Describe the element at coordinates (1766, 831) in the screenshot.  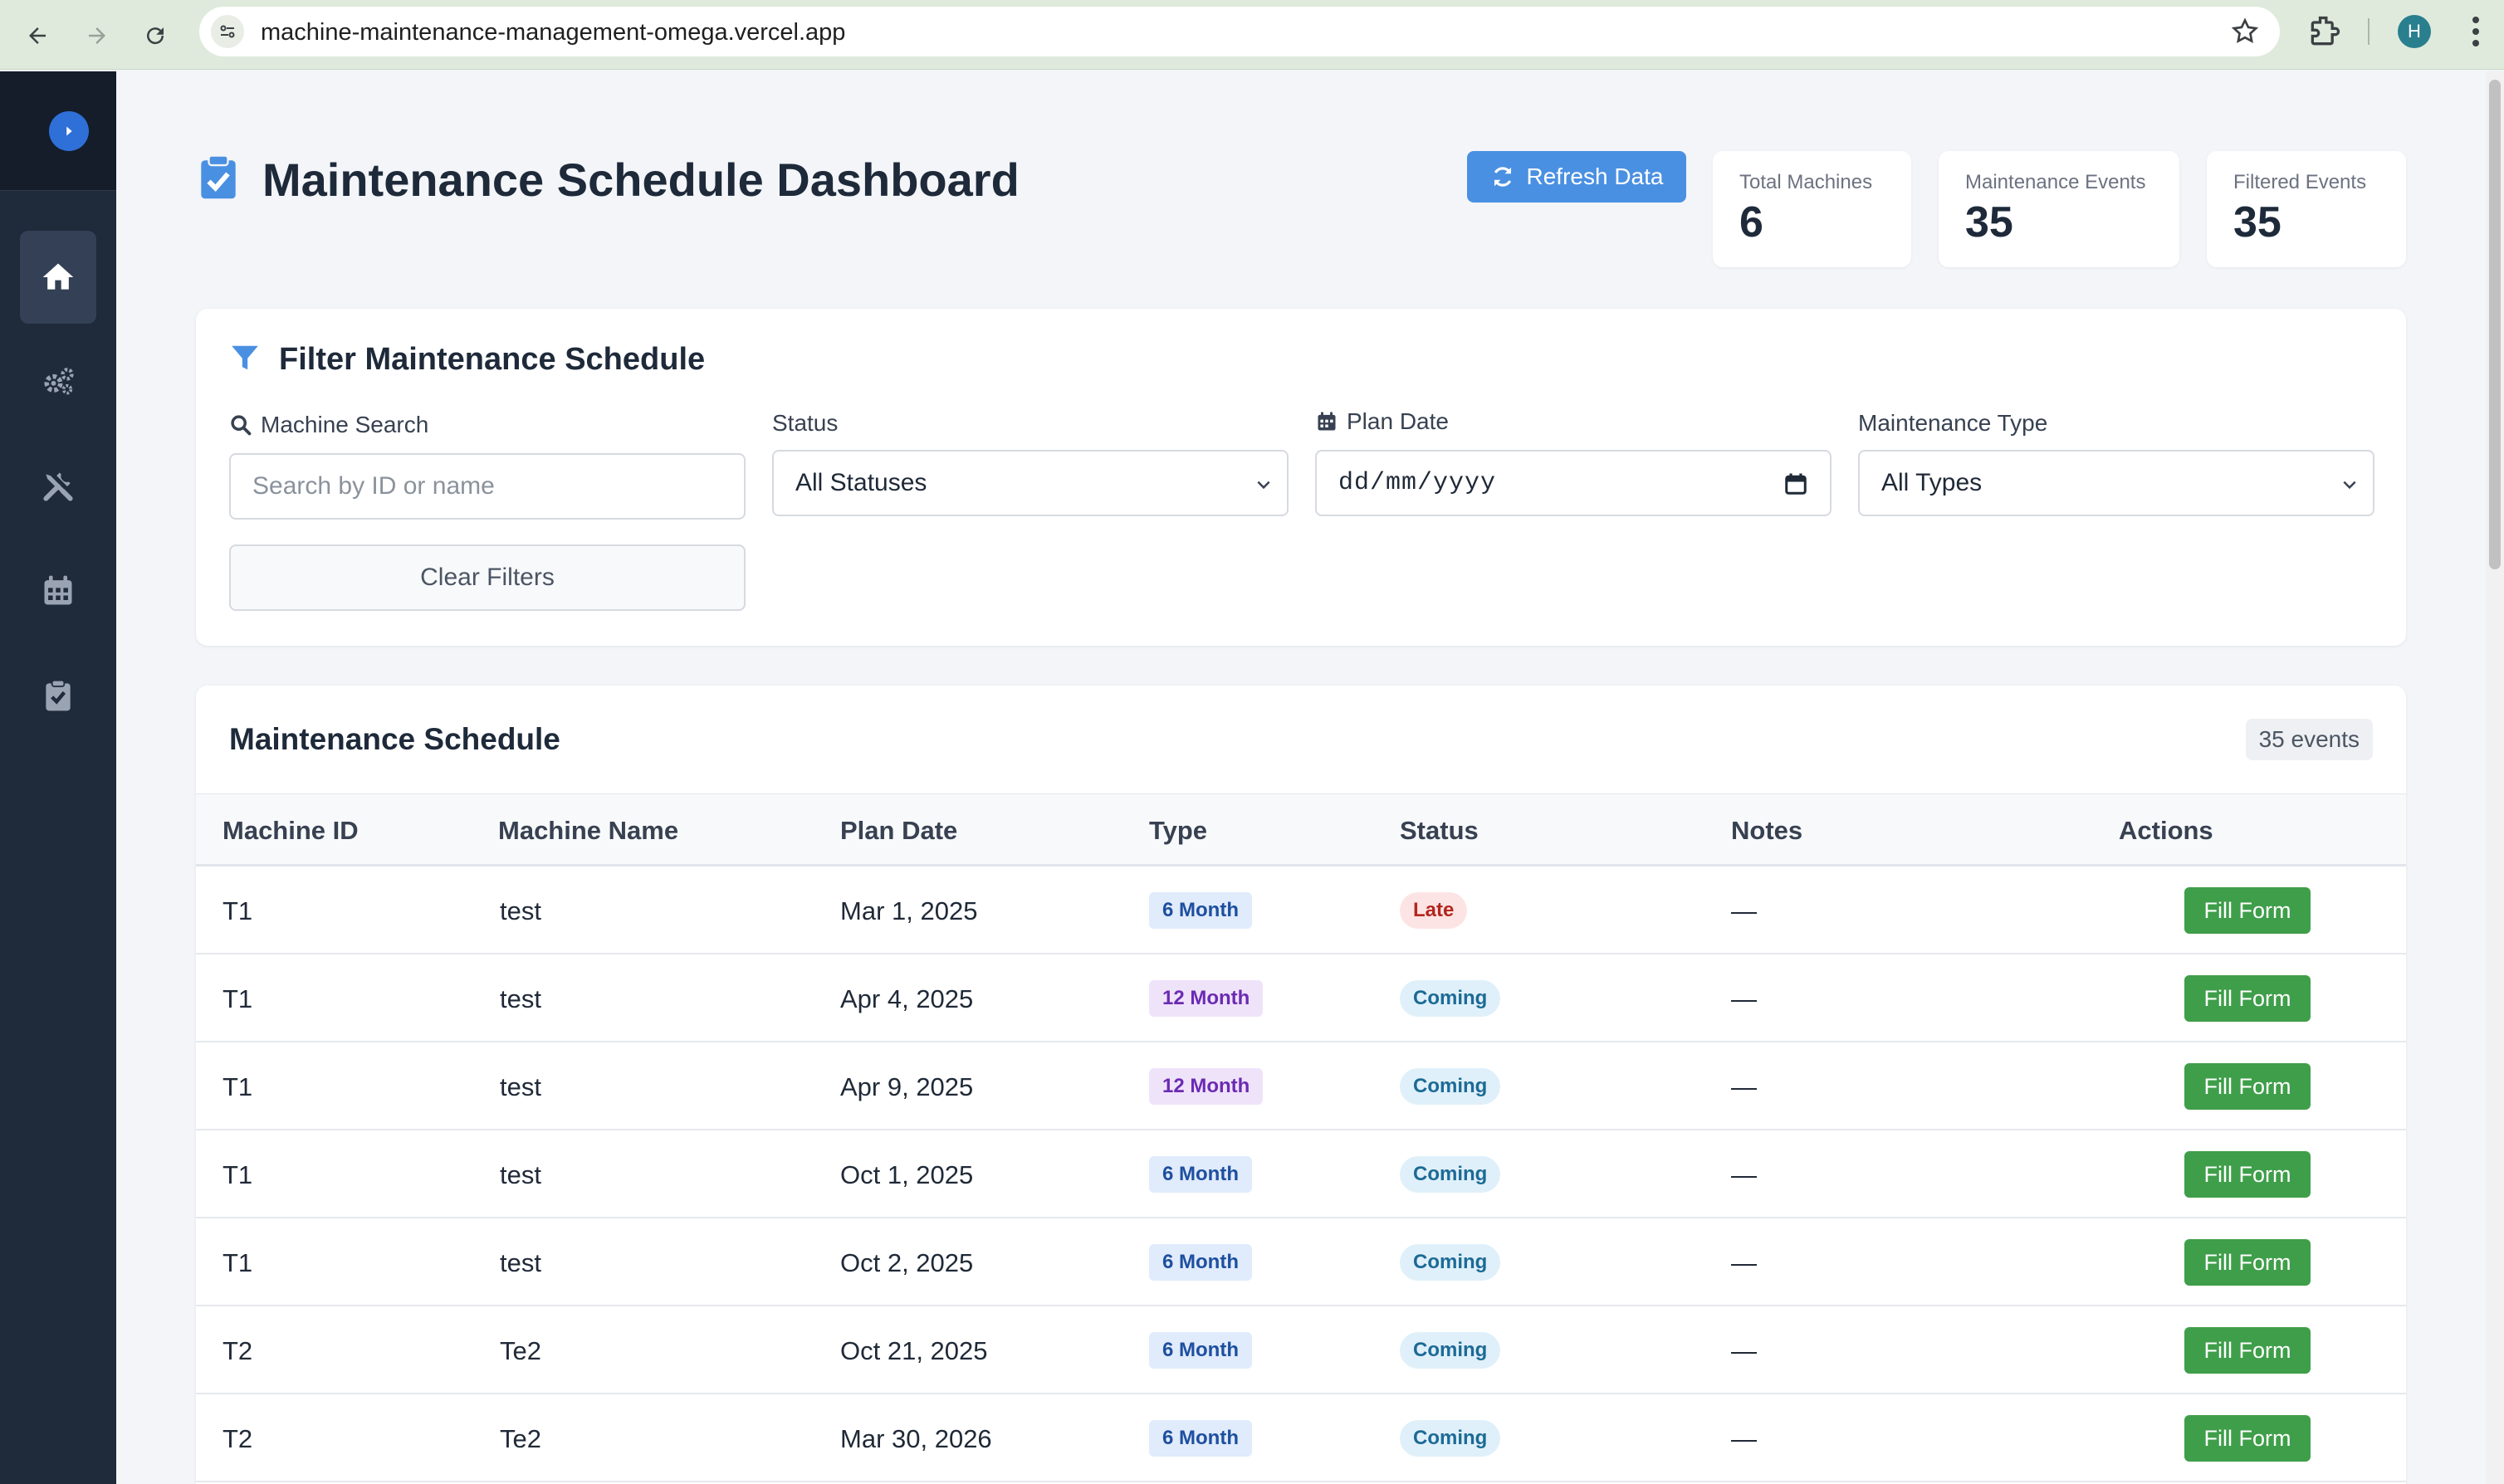
I see `column-header-notes: Notes` at that location.